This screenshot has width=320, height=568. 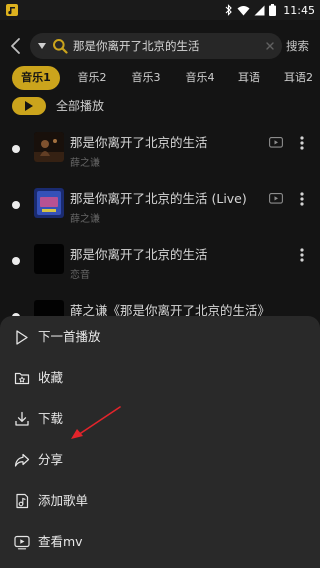 What do you see at coordinates (22, 337) in the screenshot?
I see `play-next-icon` at bounding box center [22, 337].